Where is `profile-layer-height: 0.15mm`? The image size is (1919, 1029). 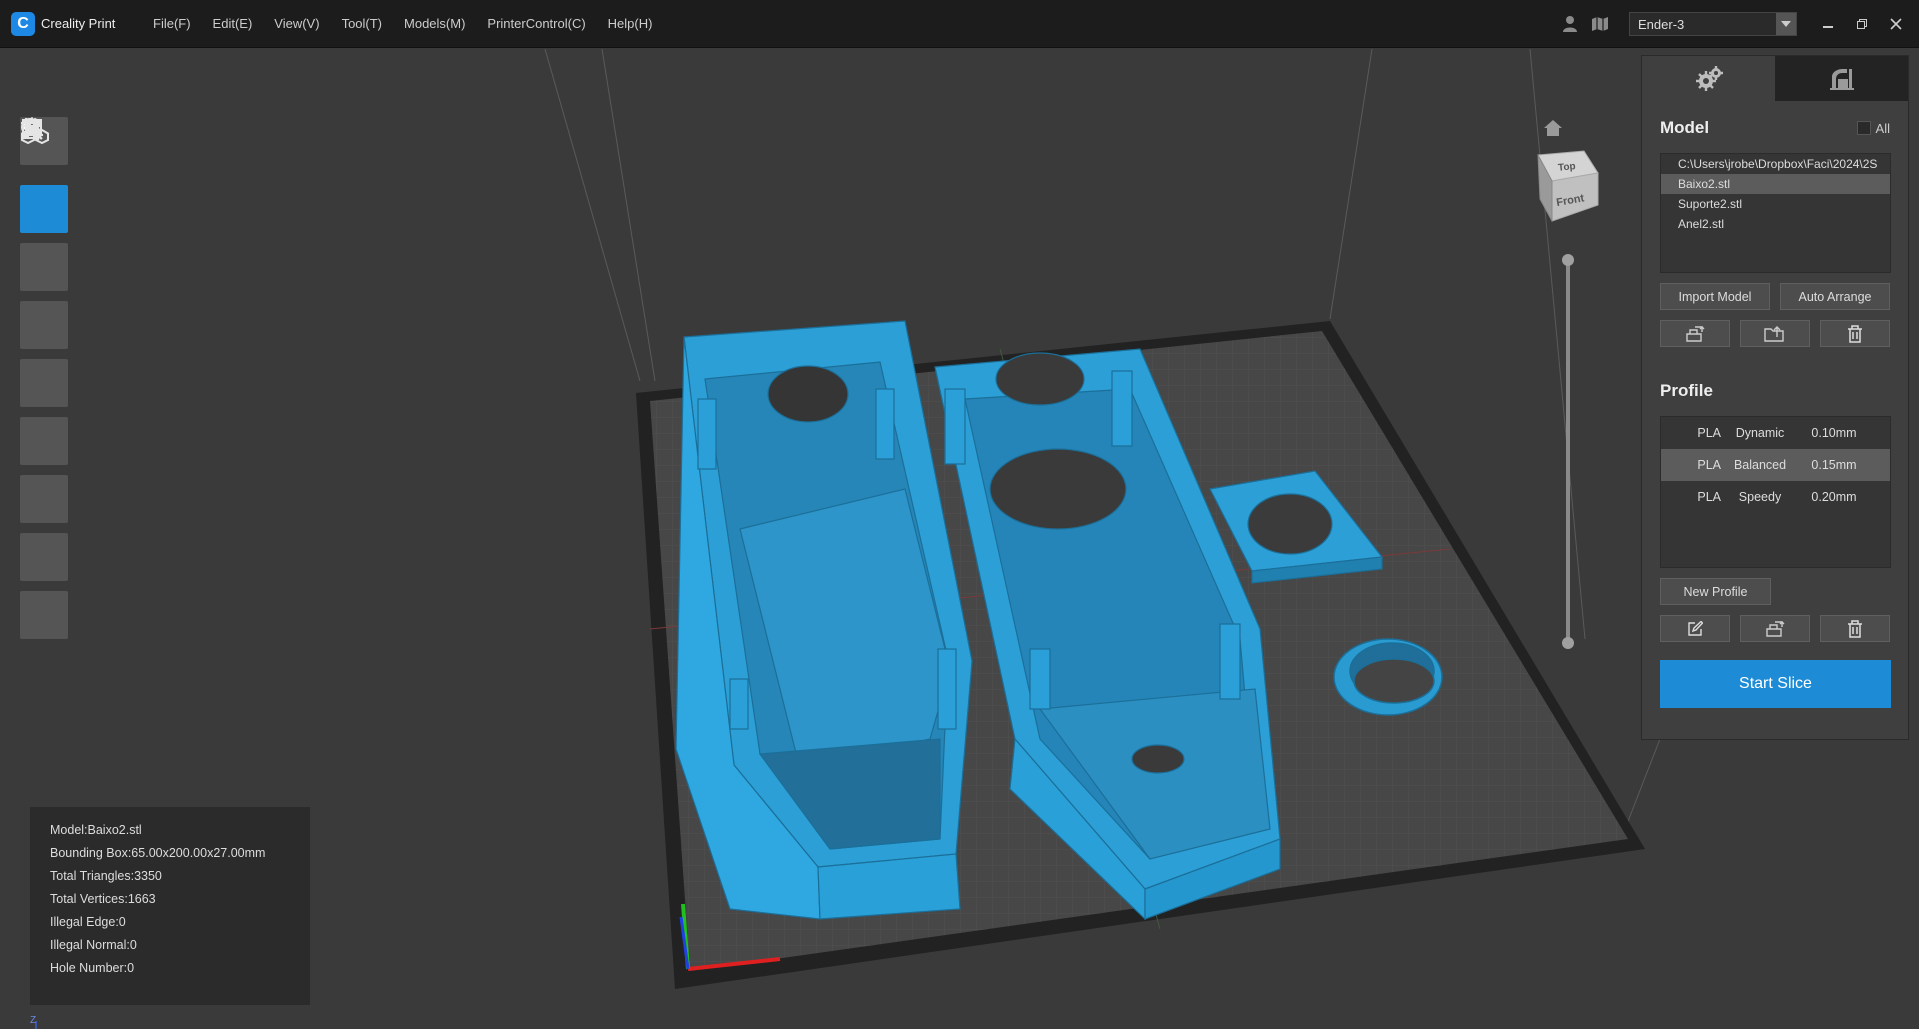
profile-layer-height: 0.15mm is located at coordinates (1834, 465).